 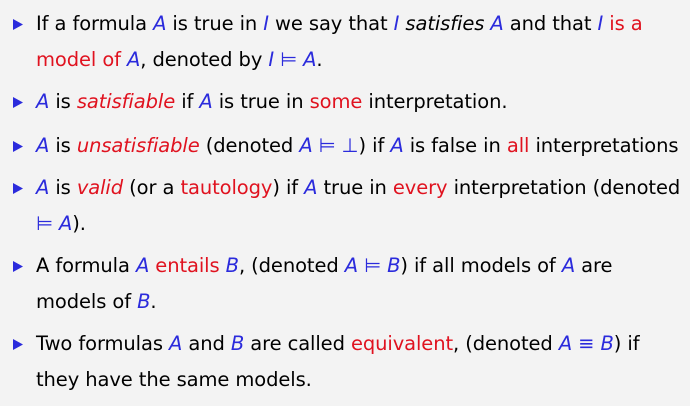 What do you see at coordinates (518, 145) in the screenshot?
I see `term-all: all` at bounding box center [518, 145].